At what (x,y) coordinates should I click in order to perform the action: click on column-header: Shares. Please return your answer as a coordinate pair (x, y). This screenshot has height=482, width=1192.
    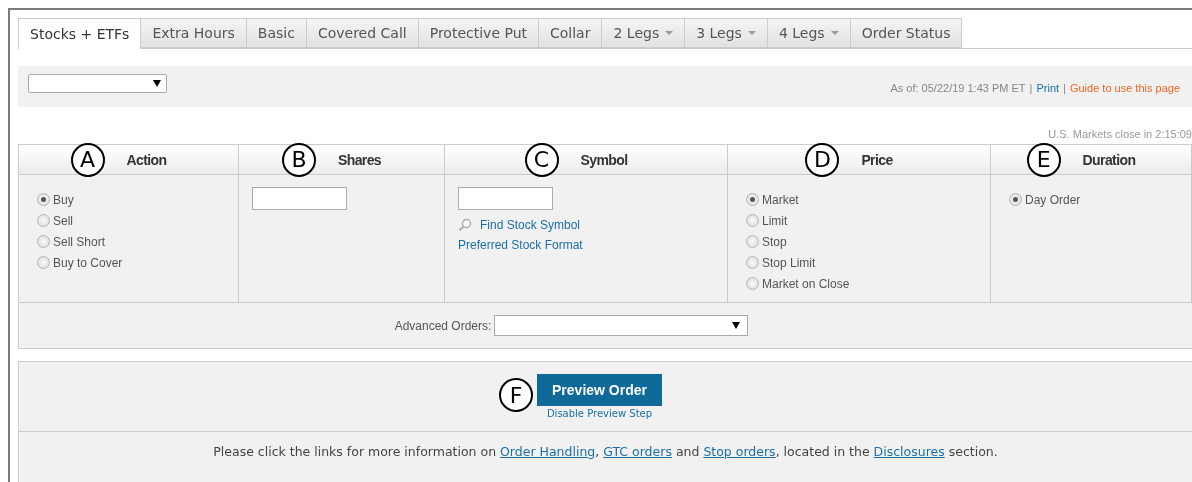
    Looking at the image, I should click on (359, 159).